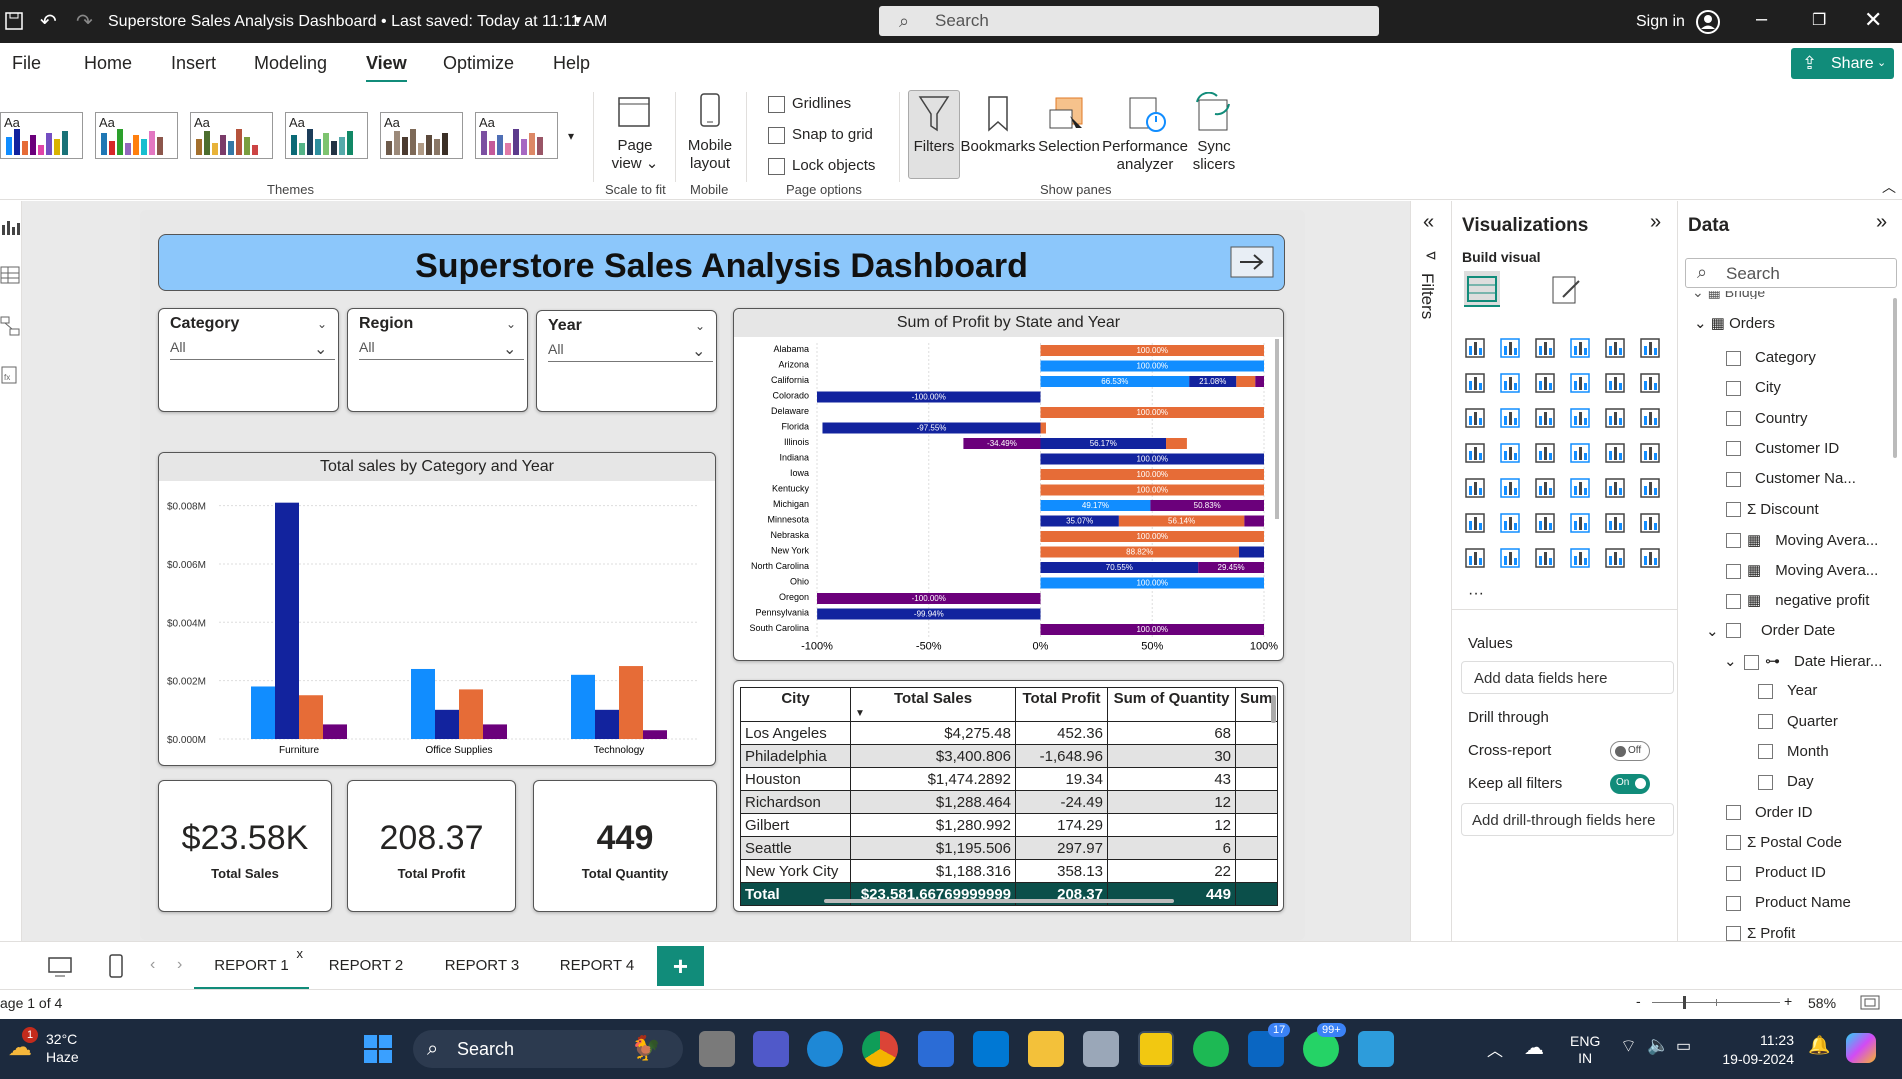 The width and height of the screenshot is (1902, 1079). I want to click on weather-widget: ☁ 1 32°C Haze, so click(58, 1048).